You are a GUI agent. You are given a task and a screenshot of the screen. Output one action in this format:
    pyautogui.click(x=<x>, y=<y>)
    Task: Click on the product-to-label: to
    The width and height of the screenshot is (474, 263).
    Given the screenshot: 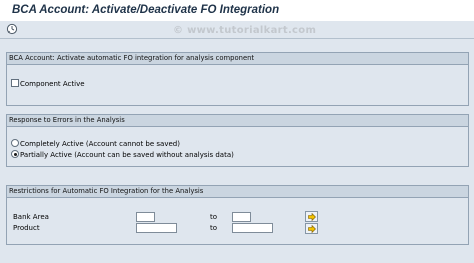 What is the action you would take?
    pyautogui.click(x=214, y=228)
    